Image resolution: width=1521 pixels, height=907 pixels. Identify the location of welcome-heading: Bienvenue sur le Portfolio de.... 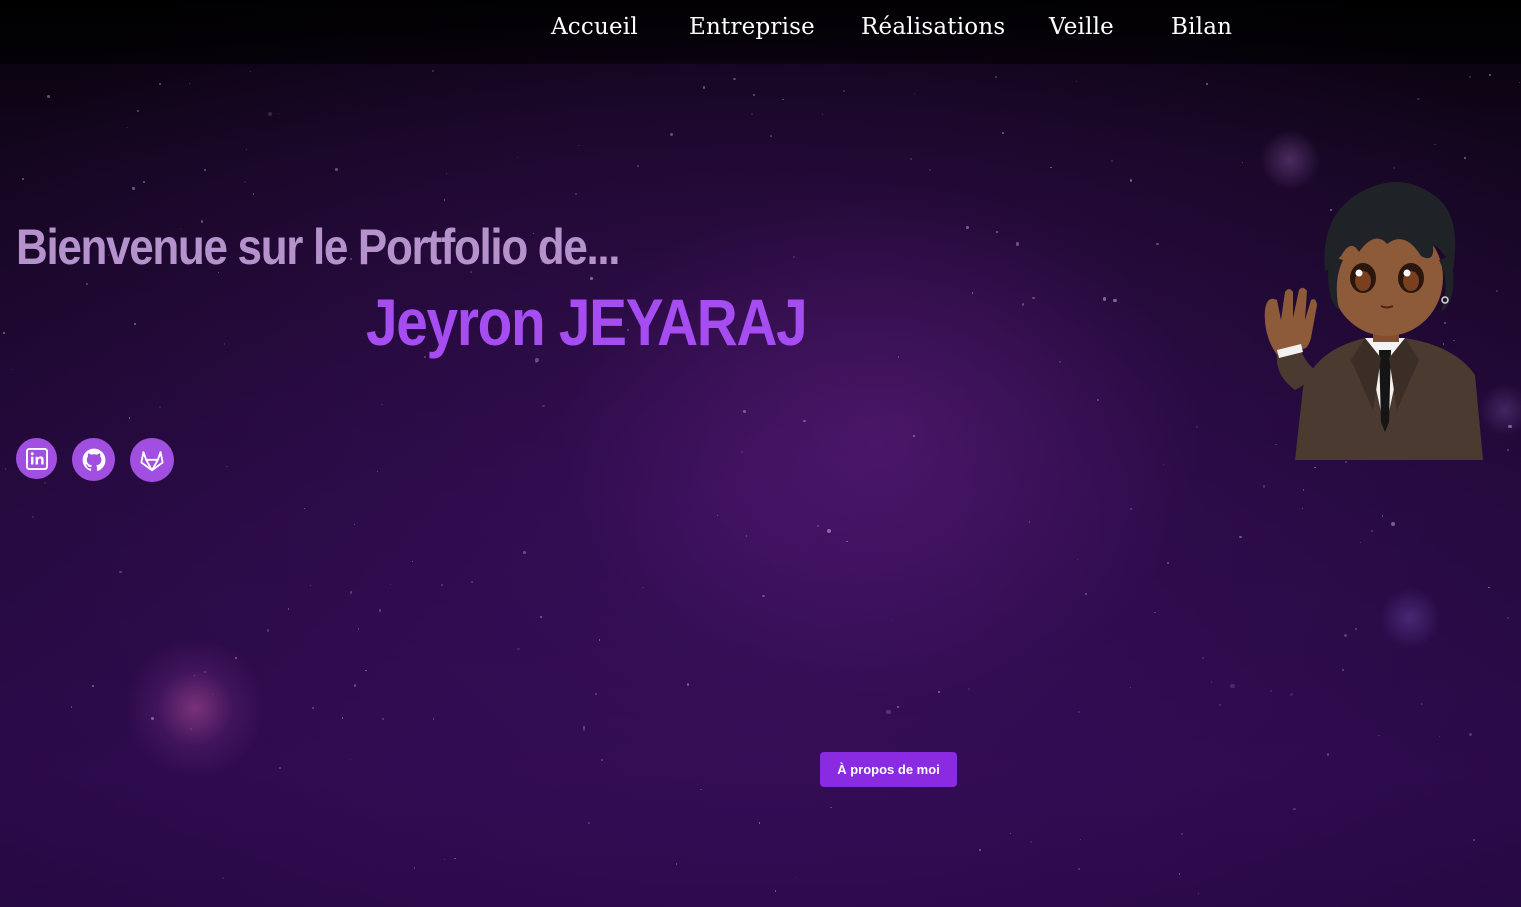
(318, 247).